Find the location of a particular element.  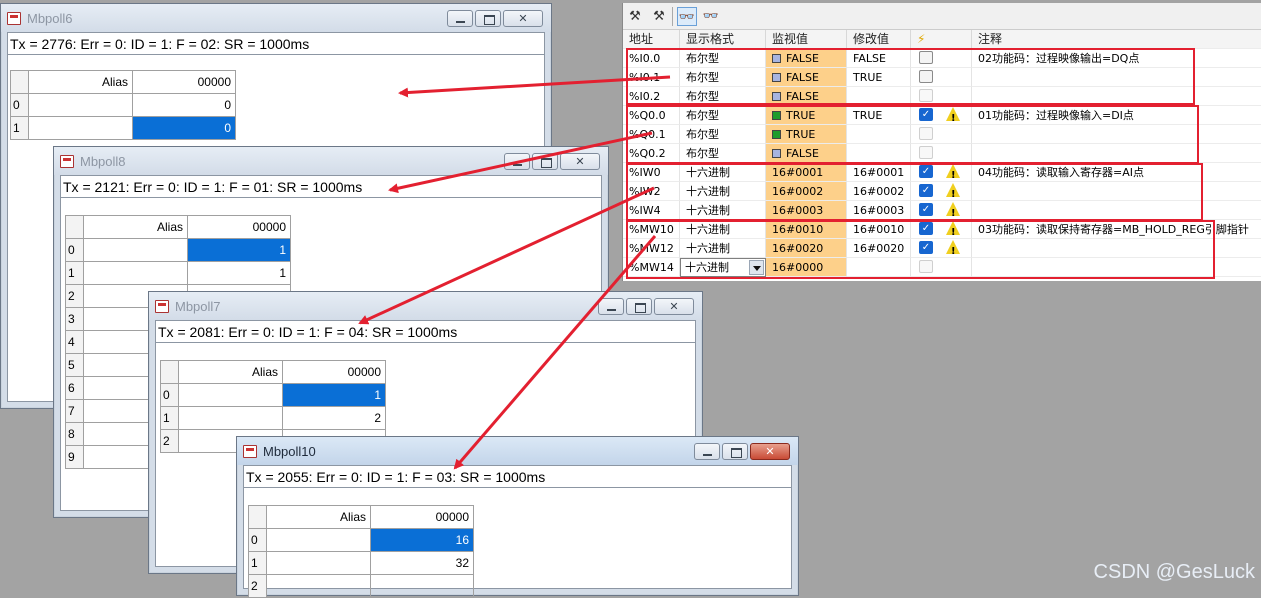

monitor-all-icon: 👓 is located at coordinates (687, 16).